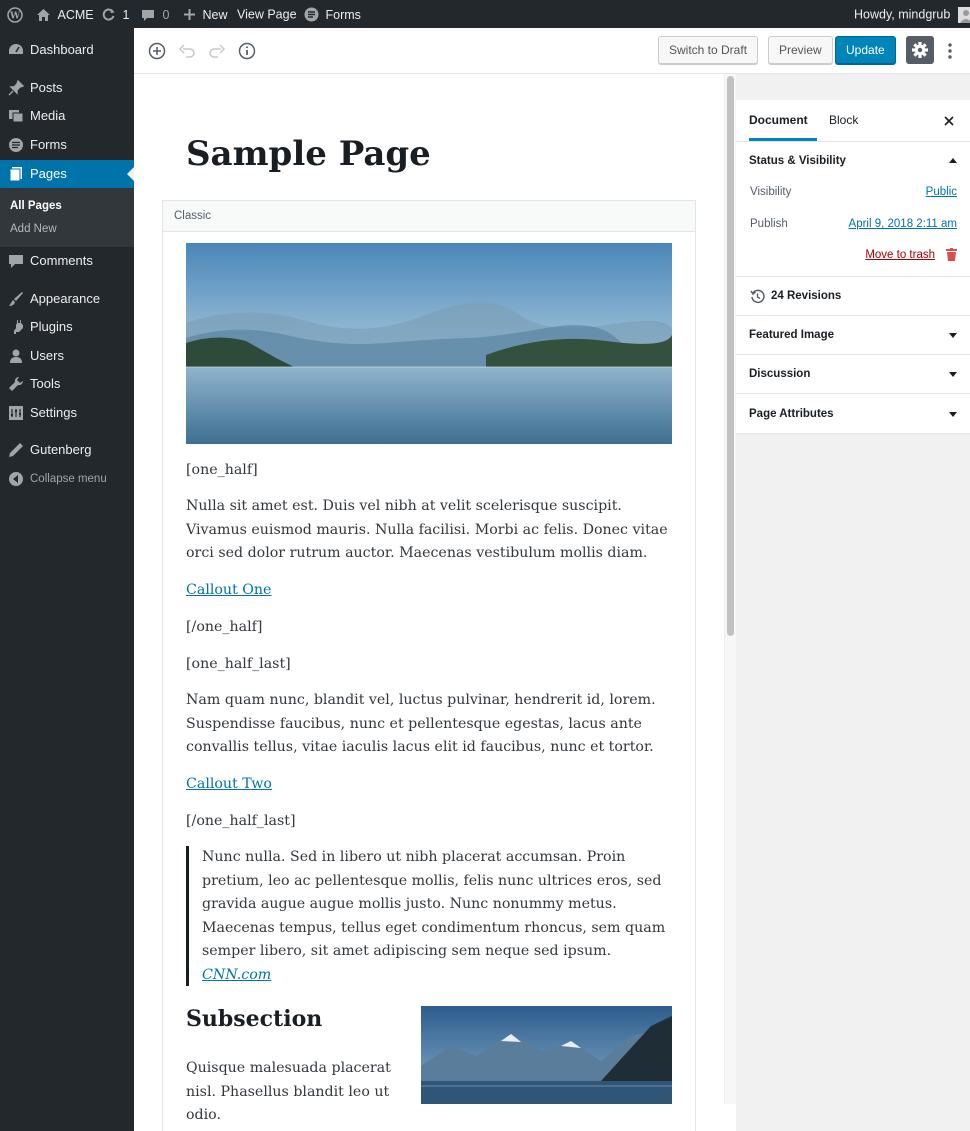 The width and height of the screenshot is (970, 1131). I want to click on submenu-add-new: Add New, so click(33, 229).